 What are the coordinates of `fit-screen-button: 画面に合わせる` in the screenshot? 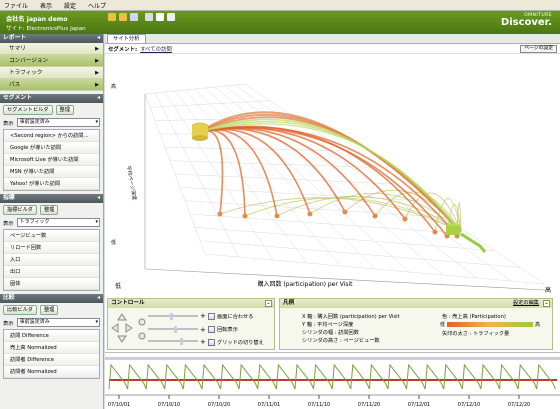 It's located at (230, 316).